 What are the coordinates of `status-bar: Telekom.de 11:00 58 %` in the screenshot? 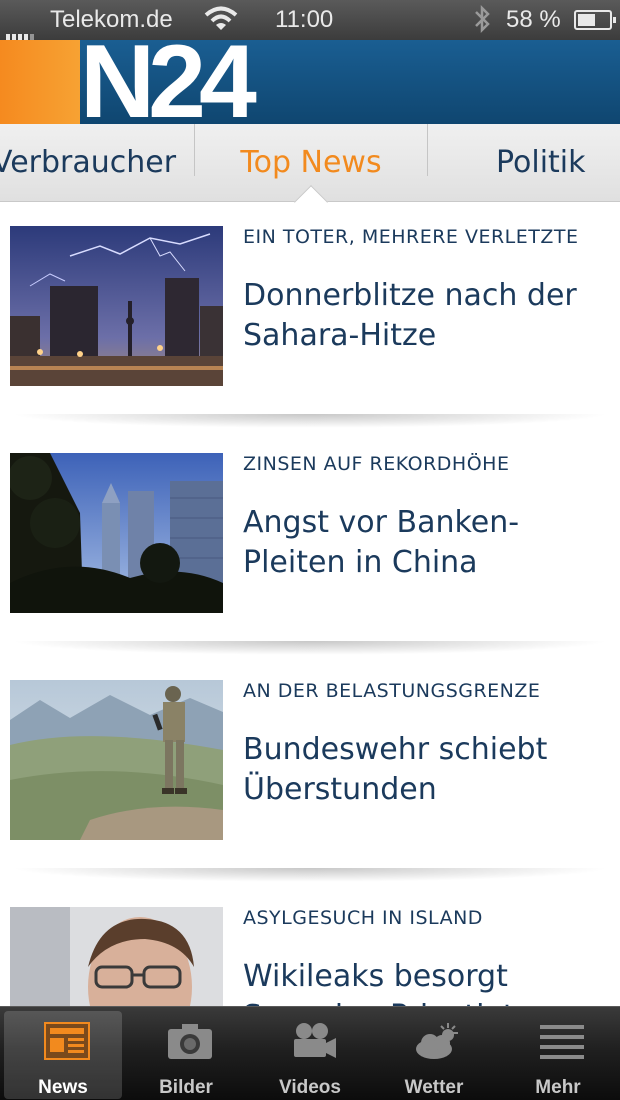 It's located at (310, 20).